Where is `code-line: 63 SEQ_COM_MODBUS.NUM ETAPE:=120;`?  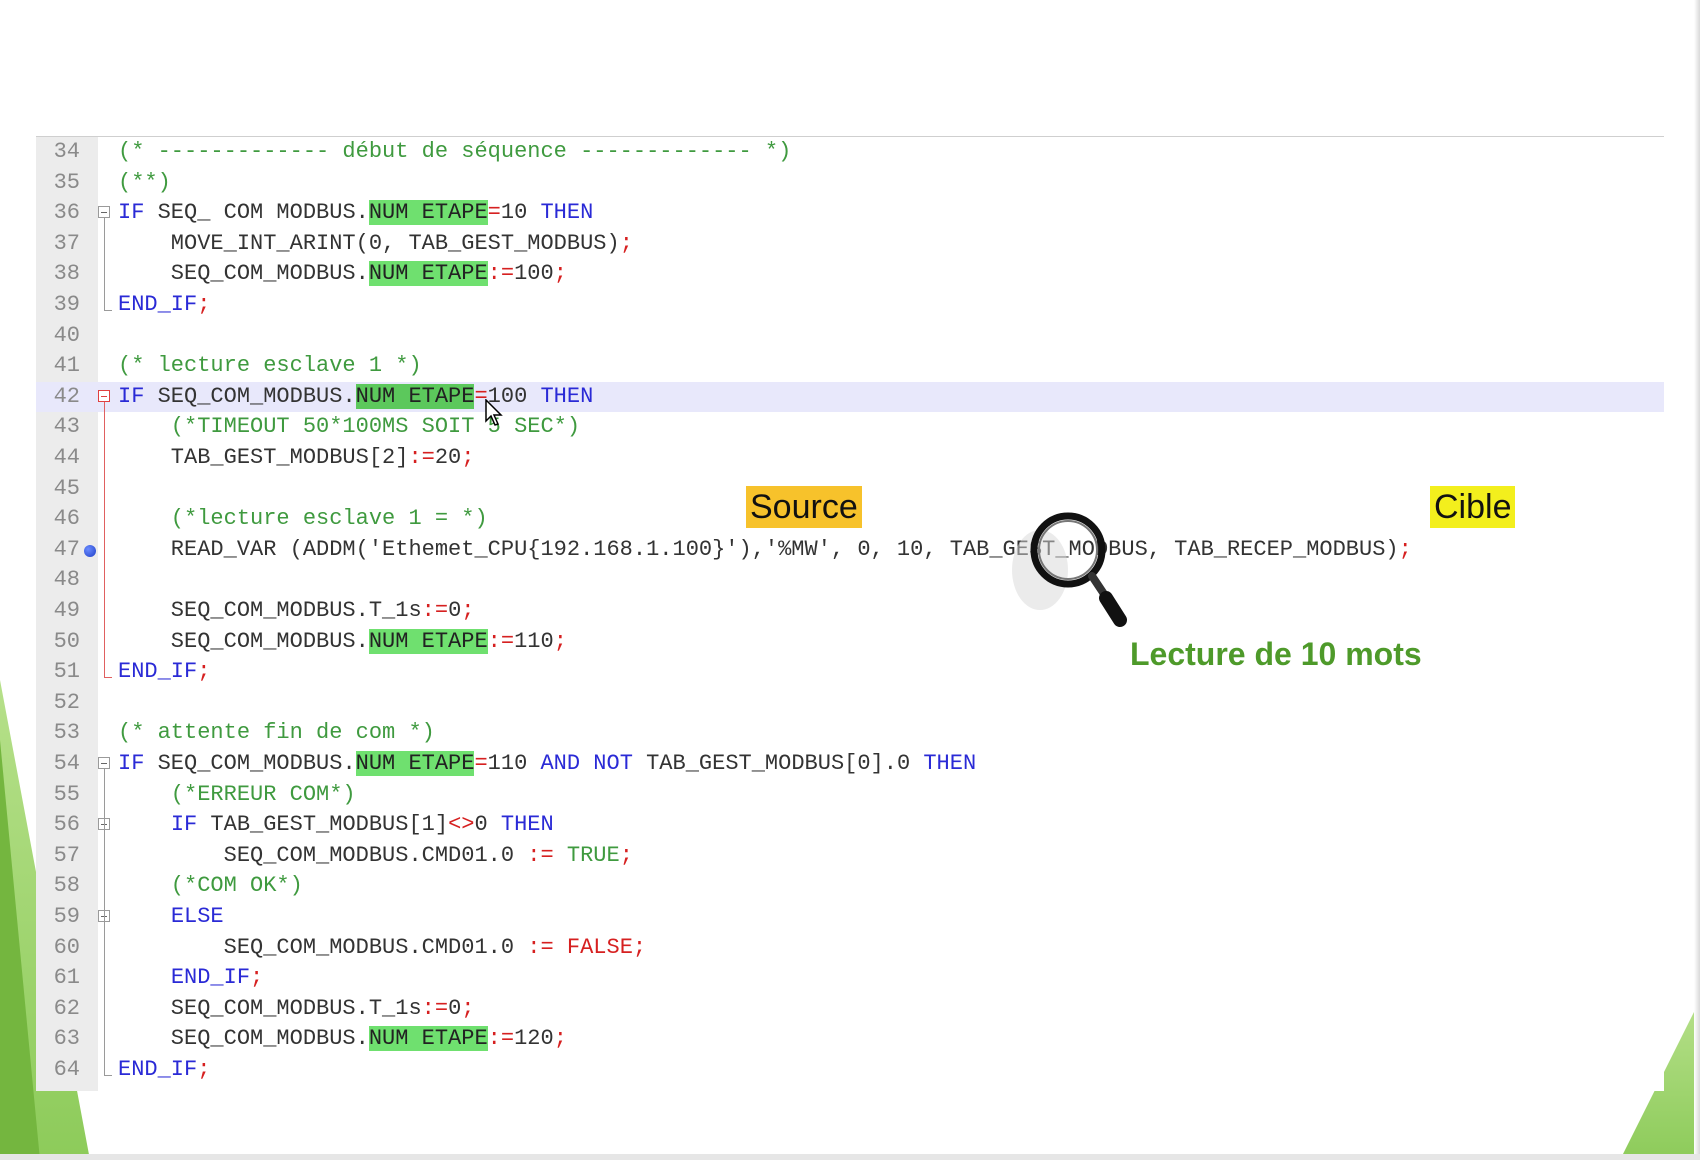
code-line: 63 SEQ_COM_MODBUS.NUM ETAPE:=120; is located at coordinates (850, 1039).